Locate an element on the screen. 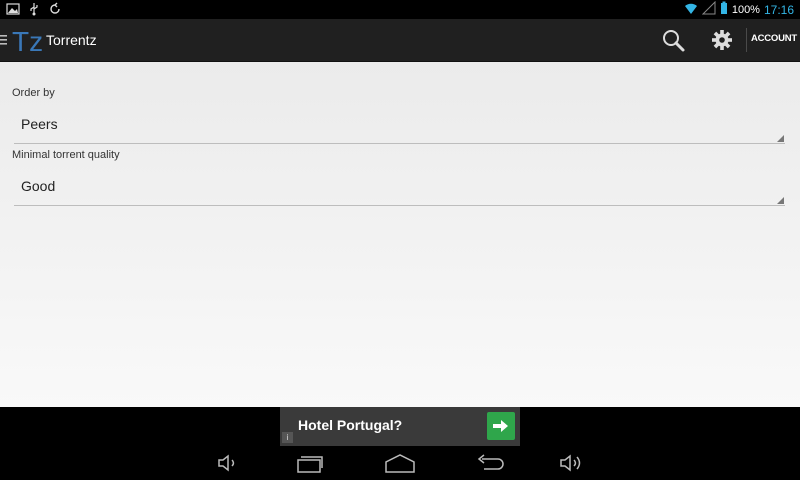 The height and width of the screenshot is (480, 800). battery-icon is located at coordinates (724, 9).